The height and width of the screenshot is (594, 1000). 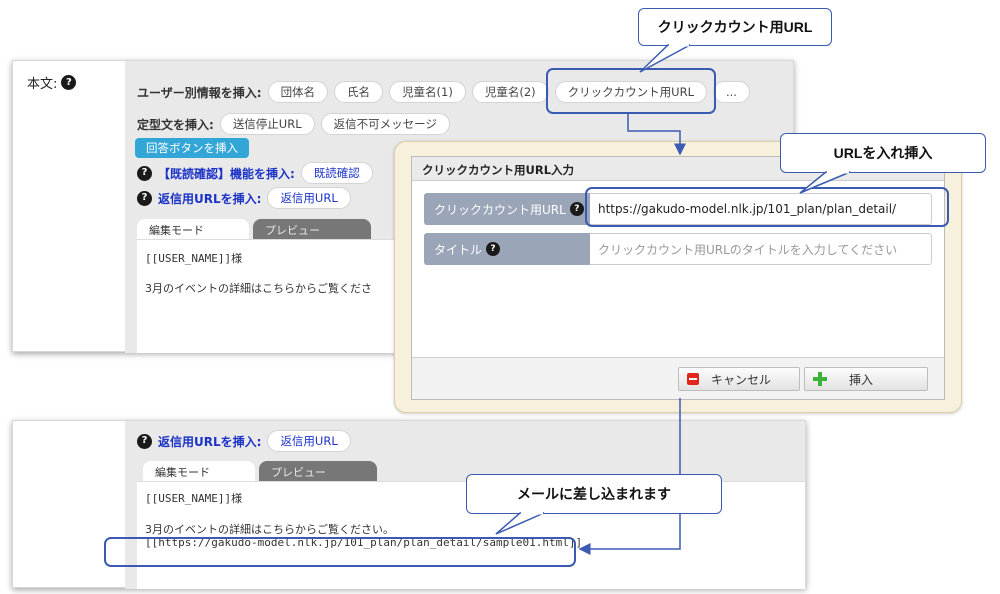 What do you see at coordinates (761, 249) in the screenshot?
I see `title-input: クリックカウント用URLのタイトルを入力してください` at bounding box center [761, 249].